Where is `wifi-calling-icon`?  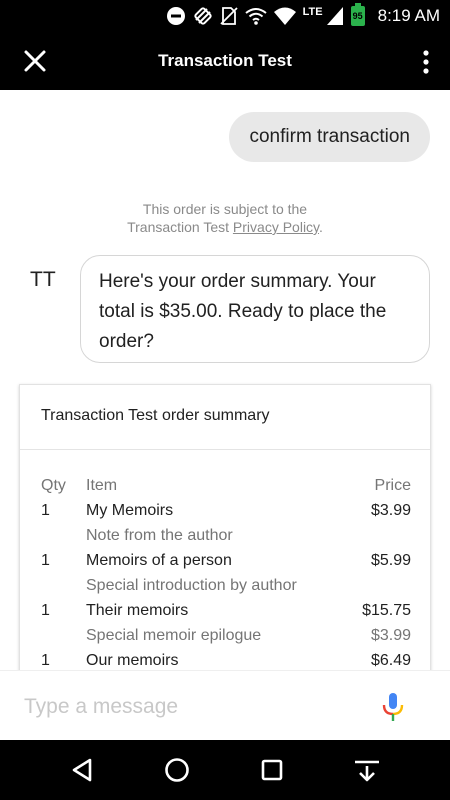
wifi-calling-icon is located at coordinates (256, 16).